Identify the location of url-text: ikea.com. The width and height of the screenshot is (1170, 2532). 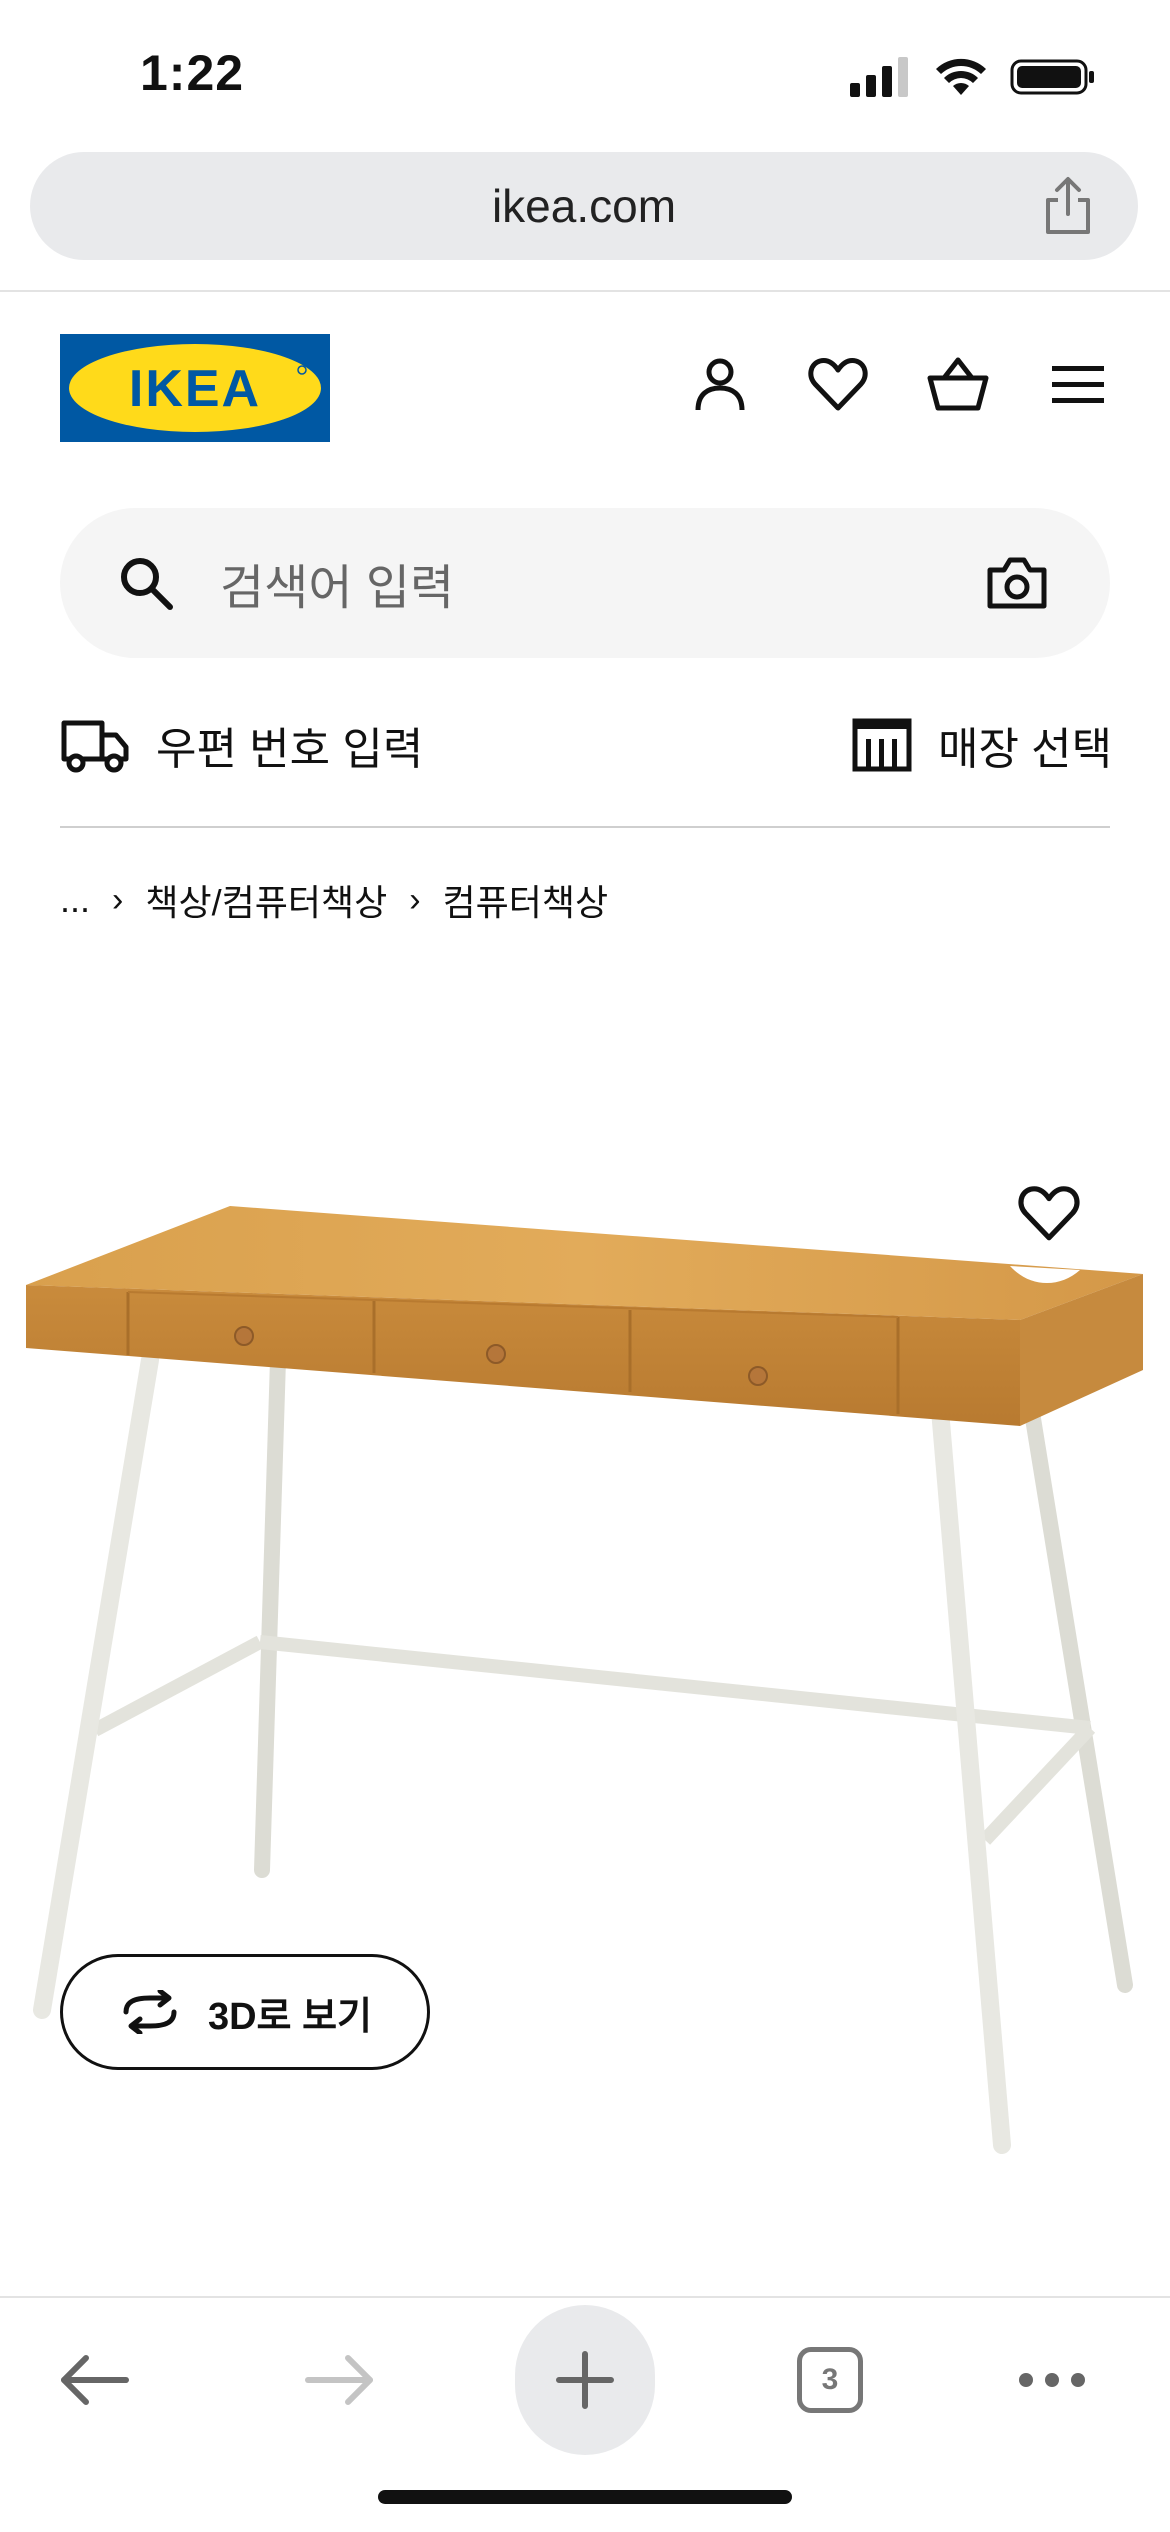
(584, 206).